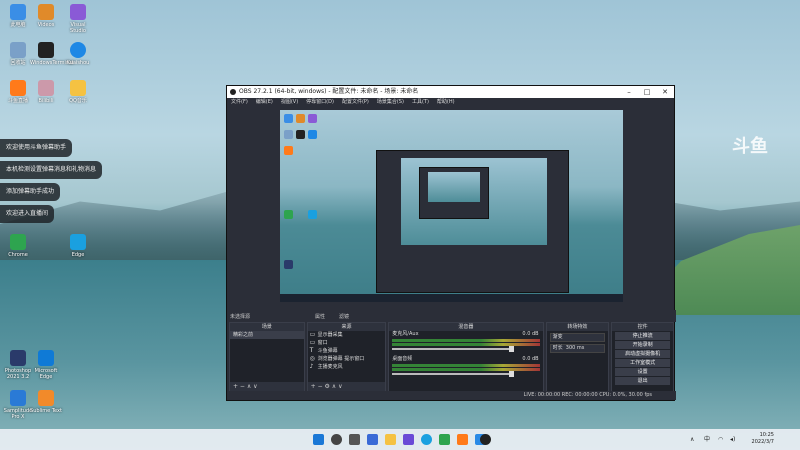  Describe the element at coordinates (51, 54) in the screenshot. I see `desktop-icon: WindowsTerminal` at that location.